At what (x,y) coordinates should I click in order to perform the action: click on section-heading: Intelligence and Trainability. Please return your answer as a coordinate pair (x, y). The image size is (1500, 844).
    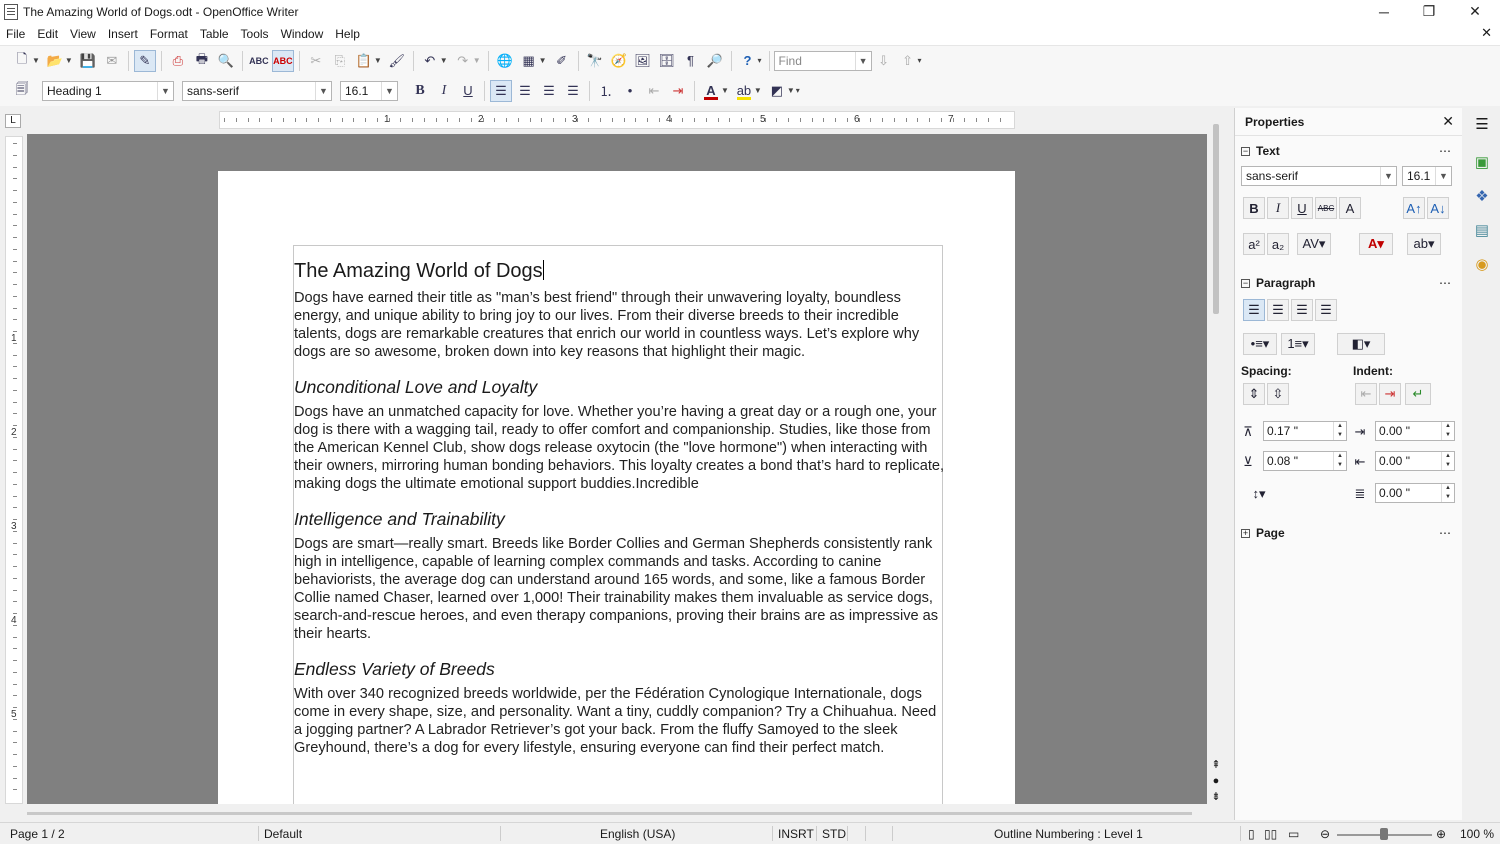
    Looking at the image, I should click on (620, 519).